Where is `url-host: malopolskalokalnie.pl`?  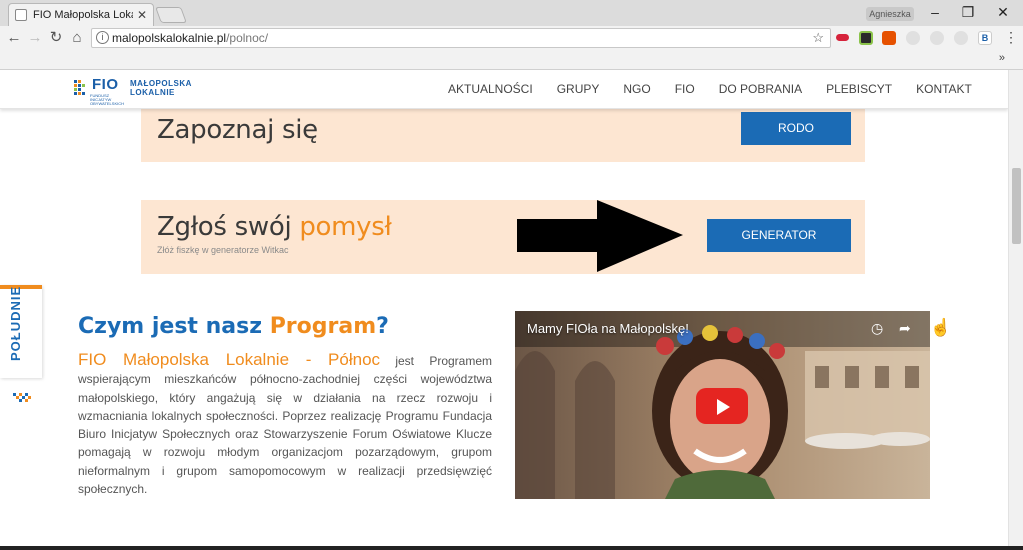 url-host: malopolskalokalnie.pl is located at coordinates (169, 38).